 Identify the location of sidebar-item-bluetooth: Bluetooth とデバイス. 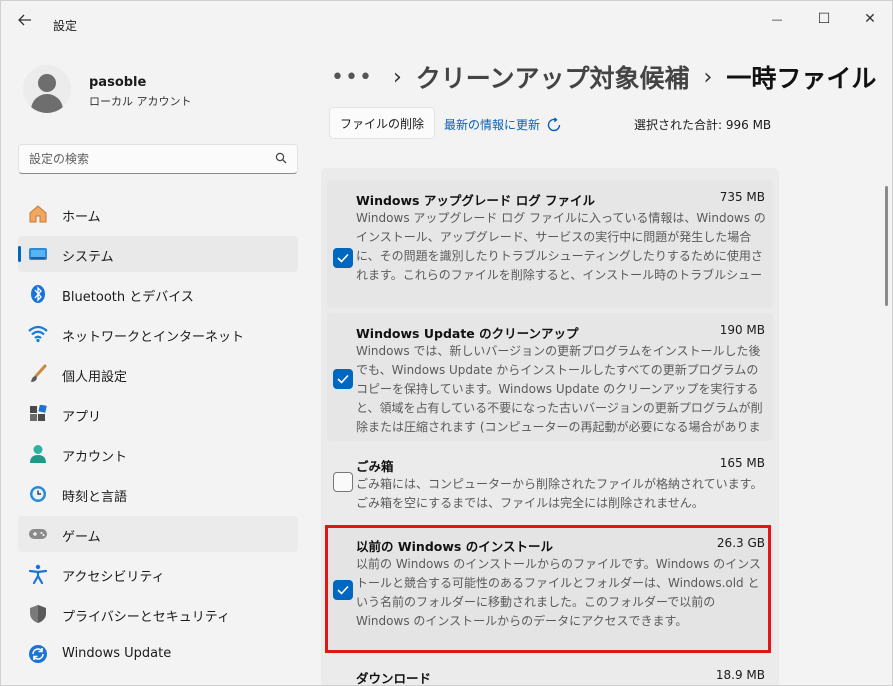
(158, 294).